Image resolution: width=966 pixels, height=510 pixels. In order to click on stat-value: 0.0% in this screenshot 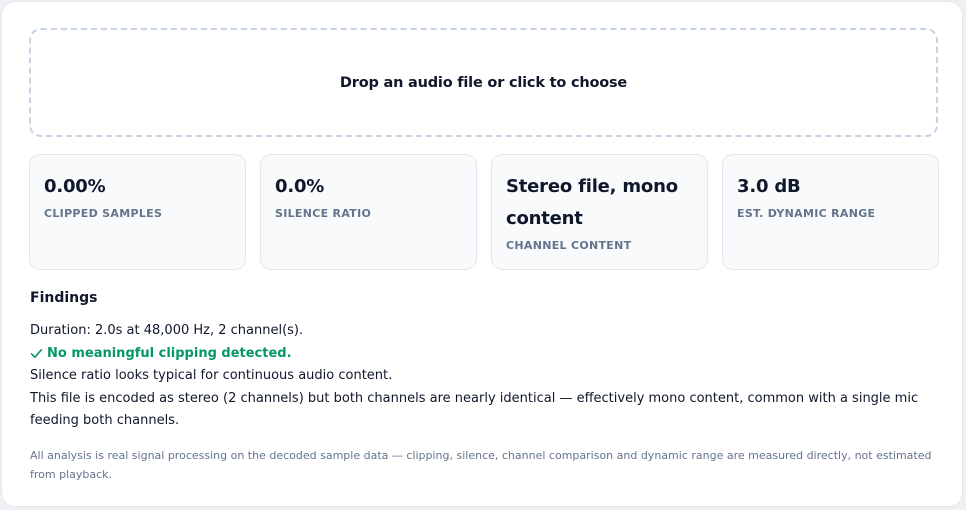, I will do `click(300, 186)`.